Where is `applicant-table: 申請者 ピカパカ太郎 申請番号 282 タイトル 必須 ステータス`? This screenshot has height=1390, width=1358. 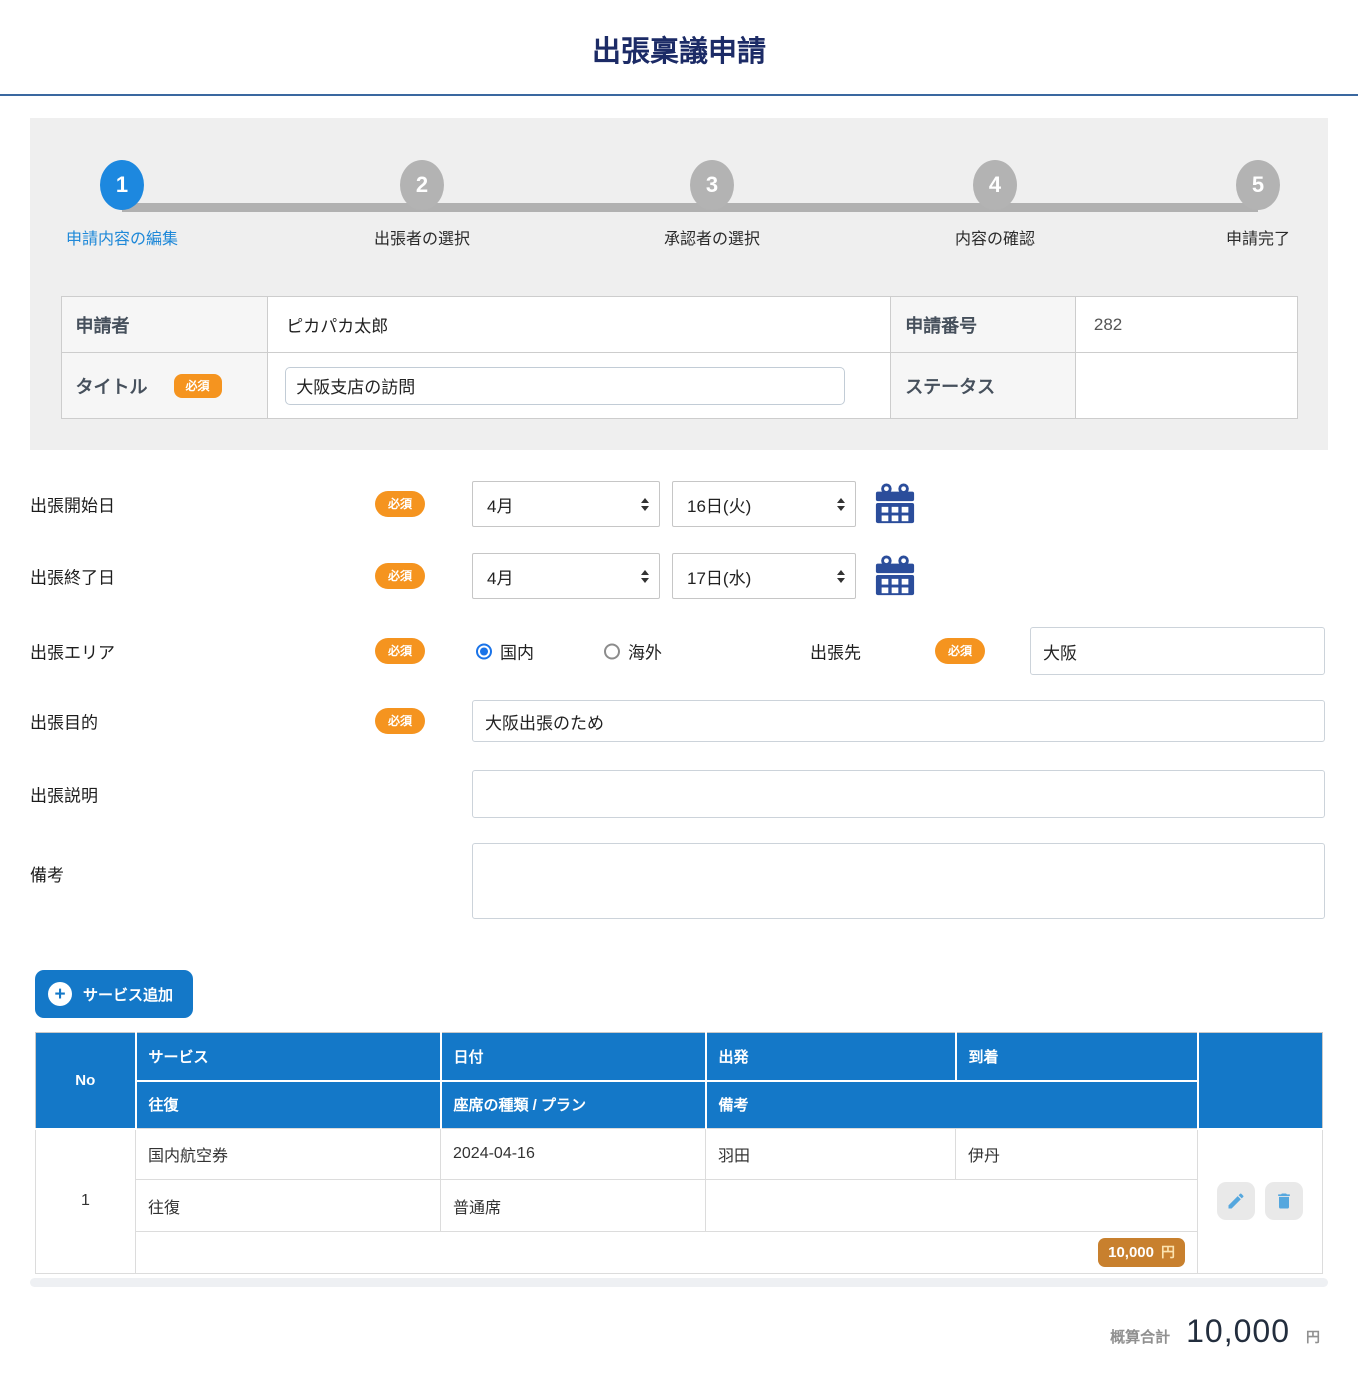 applicant-table: 申請者 ピカパカ太郎 申請番号 282 タイトル 必須 ステータス is located at coordinates (679, 357).